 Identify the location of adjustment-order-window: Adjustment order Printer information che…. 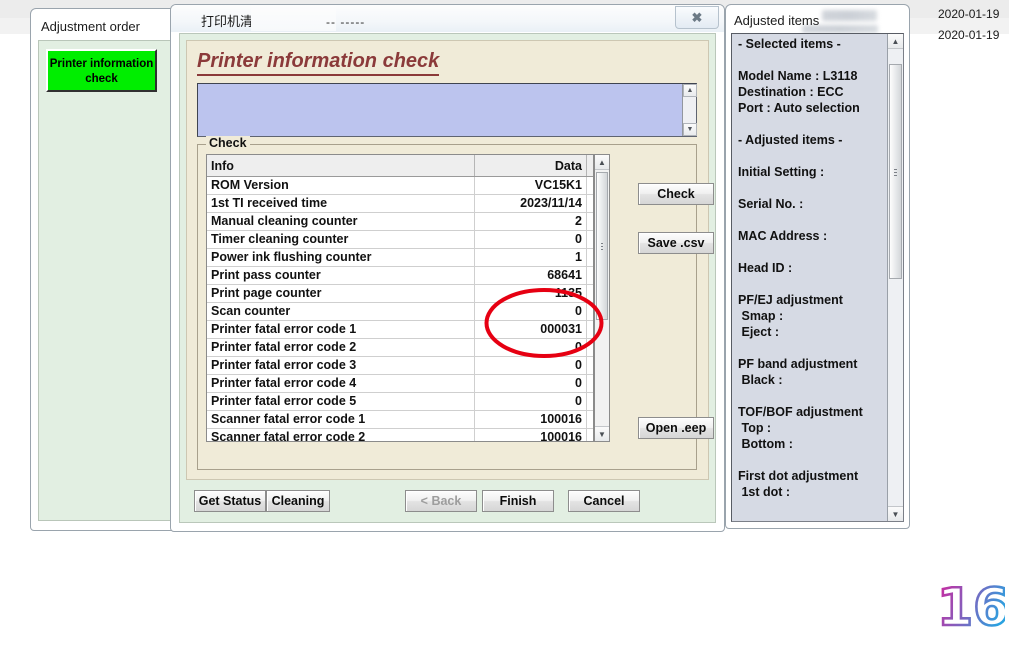
(107, 269).